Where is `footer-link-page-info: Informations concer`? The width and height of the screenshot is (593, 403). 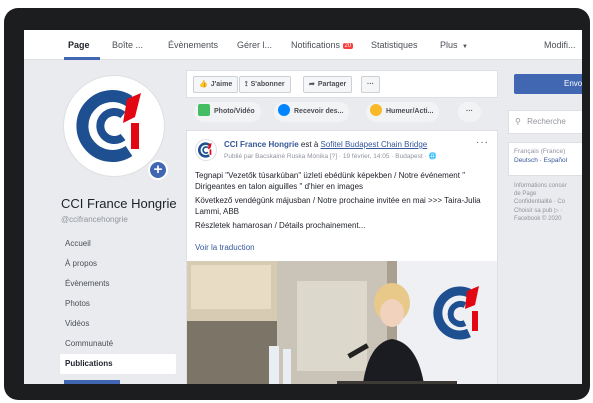 footer-link-page-info: Informations concer is located at coordinates (548, 186).